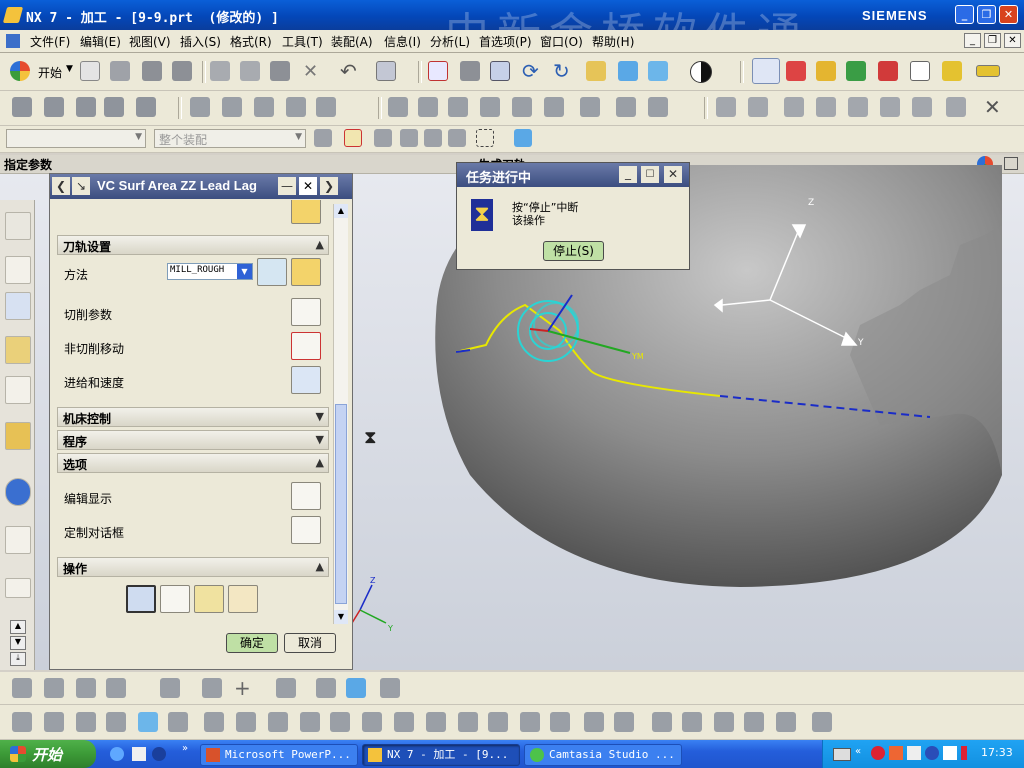  What do you see at coordinates (272, 272) in the screenshot?
I see `new-method-icon` at bounding box center [272, 272].